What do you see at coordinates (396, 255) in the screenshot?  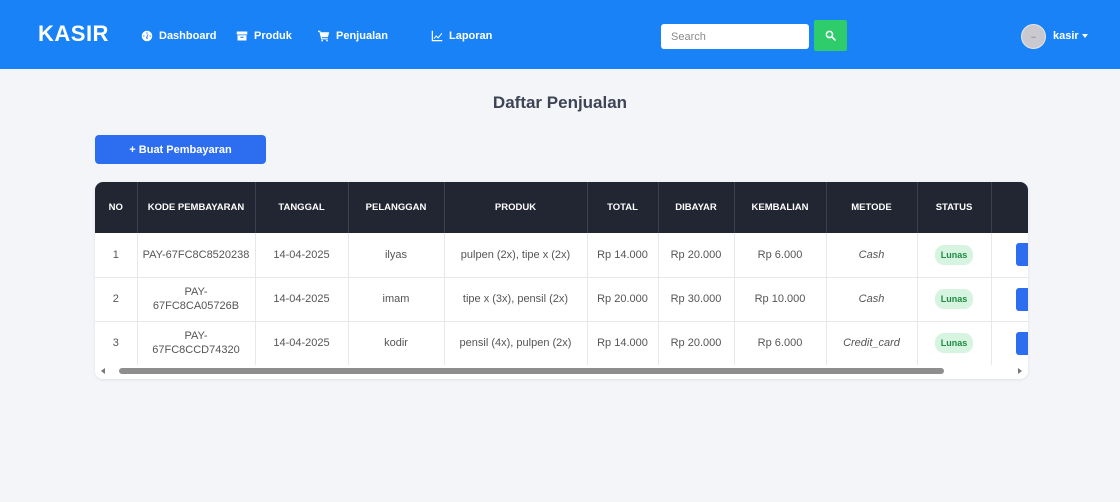 I see `cell-pelanggan: ilyas` at bounding box center [396, 255].